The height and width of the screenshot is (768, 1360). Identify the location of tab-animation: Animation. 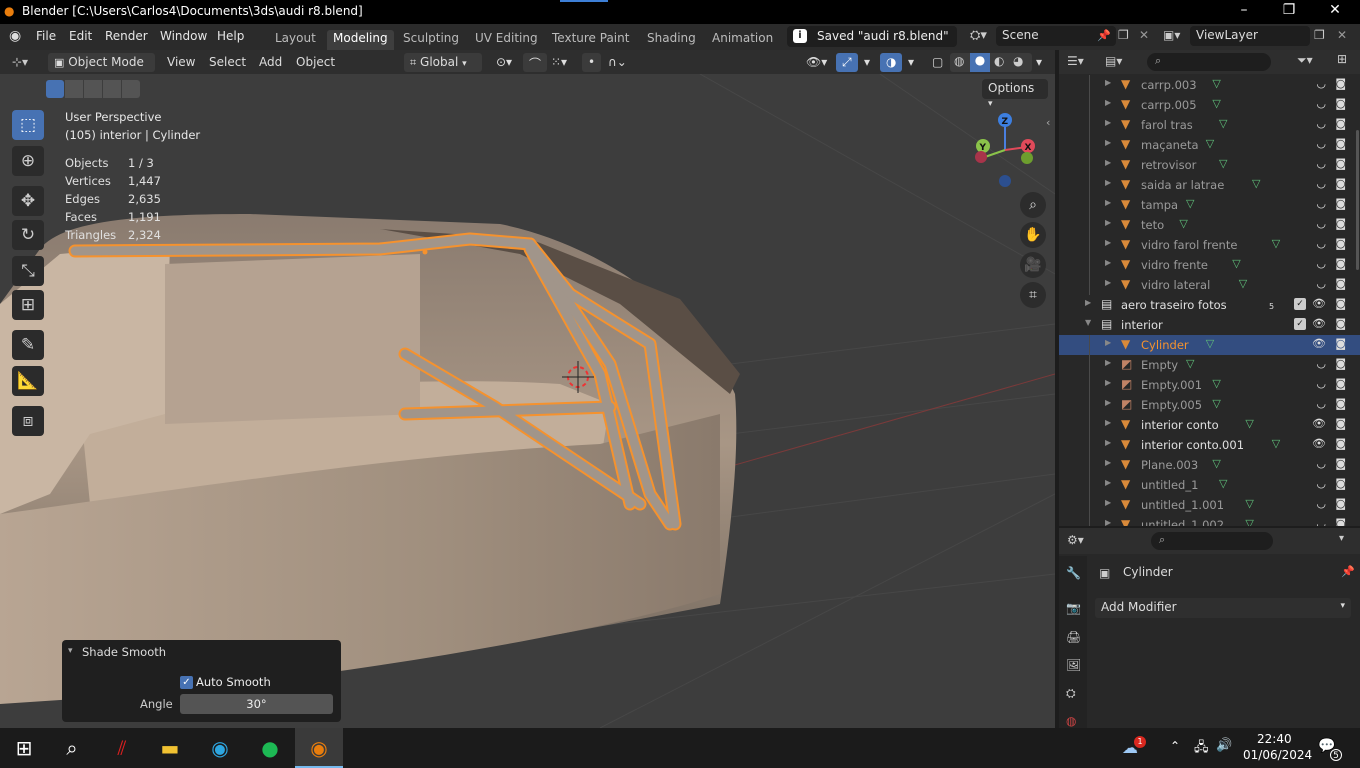
(742, 40).